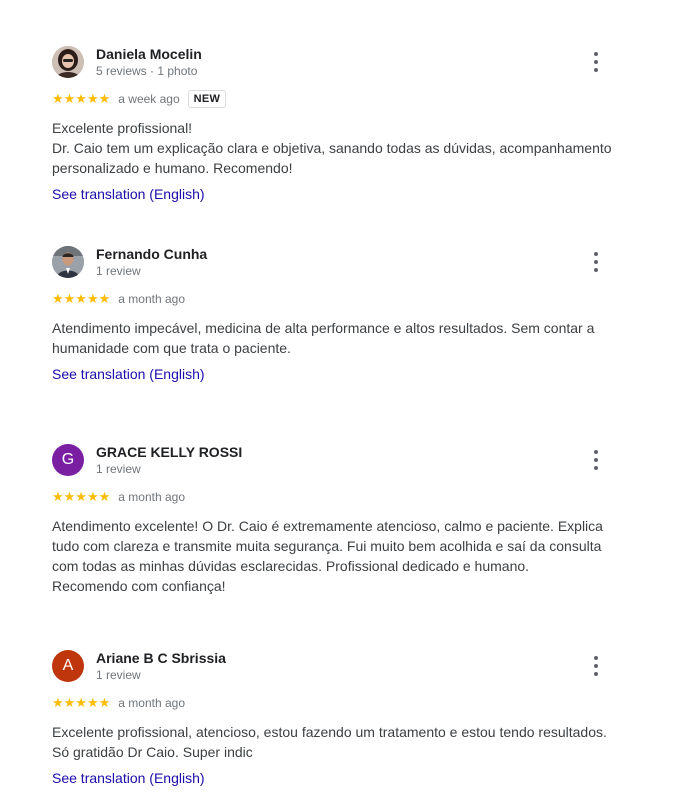 The width and height of the screenshot is (683, 800). Describe the element at coordinates (151, 254) in the screenshot. I see `reviewer-name: Fernando Cunha` at that location.